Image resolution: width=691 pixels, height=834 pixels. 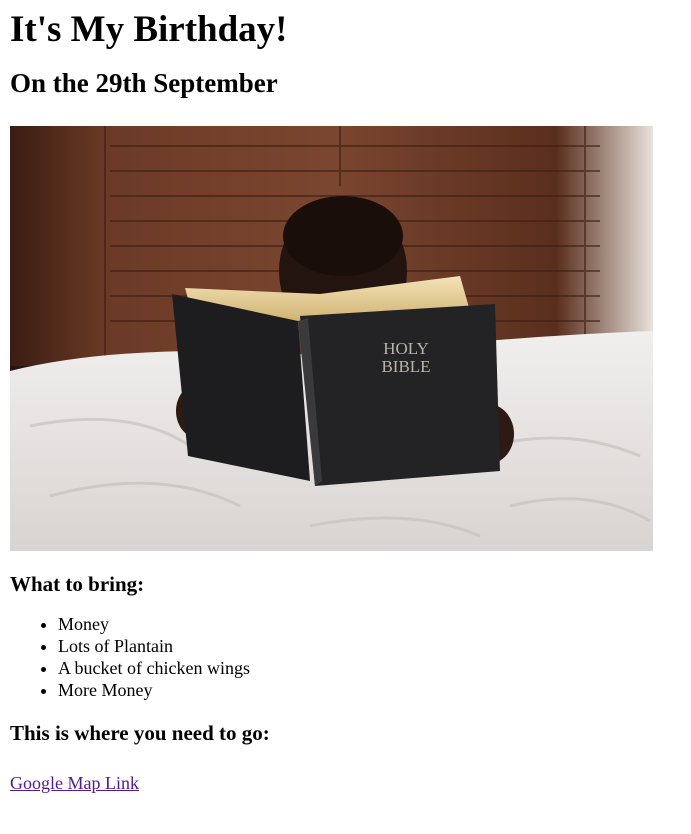 What do you see at coordinates (149, 29) in the screenshot?
I see `page-title: It's My Birthday!` at bounding box center [149, 29].